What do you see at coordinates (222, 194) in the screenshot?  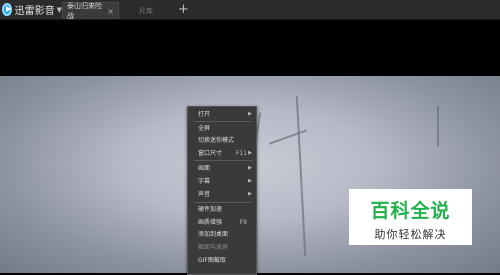 I see `menu-item-sound: 声音 ▶` at bounding box center [222, 194].